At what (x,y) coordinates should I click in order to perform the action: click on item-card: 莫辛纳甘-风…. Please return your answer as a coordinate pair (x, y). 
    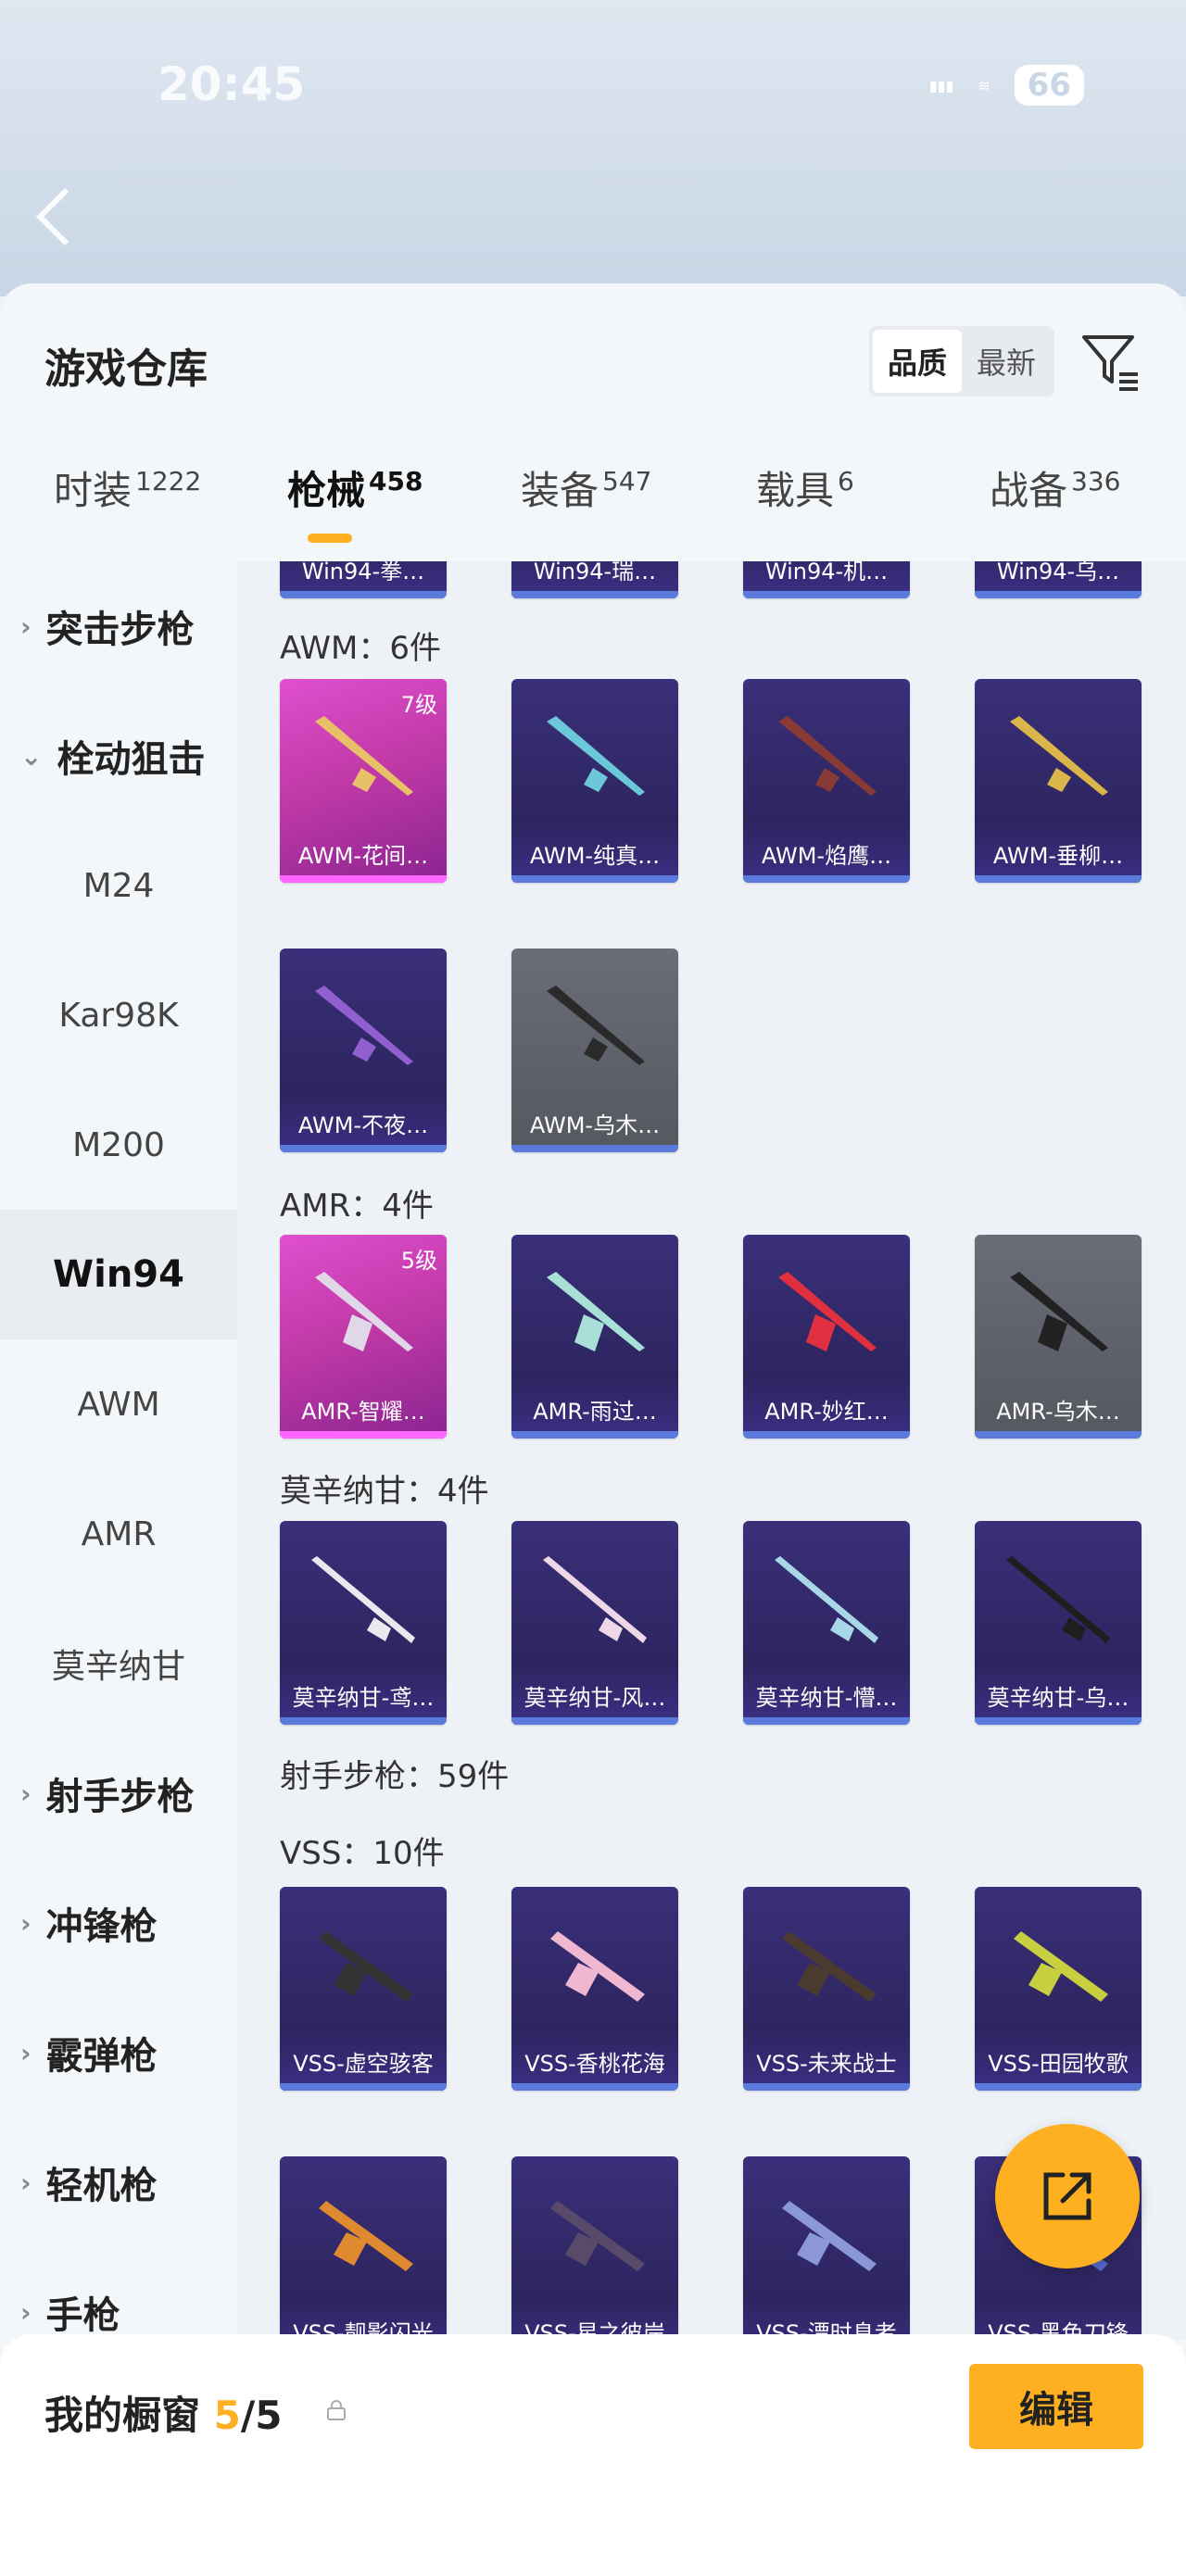
    Looking at the image, I should click on (594, 1623).